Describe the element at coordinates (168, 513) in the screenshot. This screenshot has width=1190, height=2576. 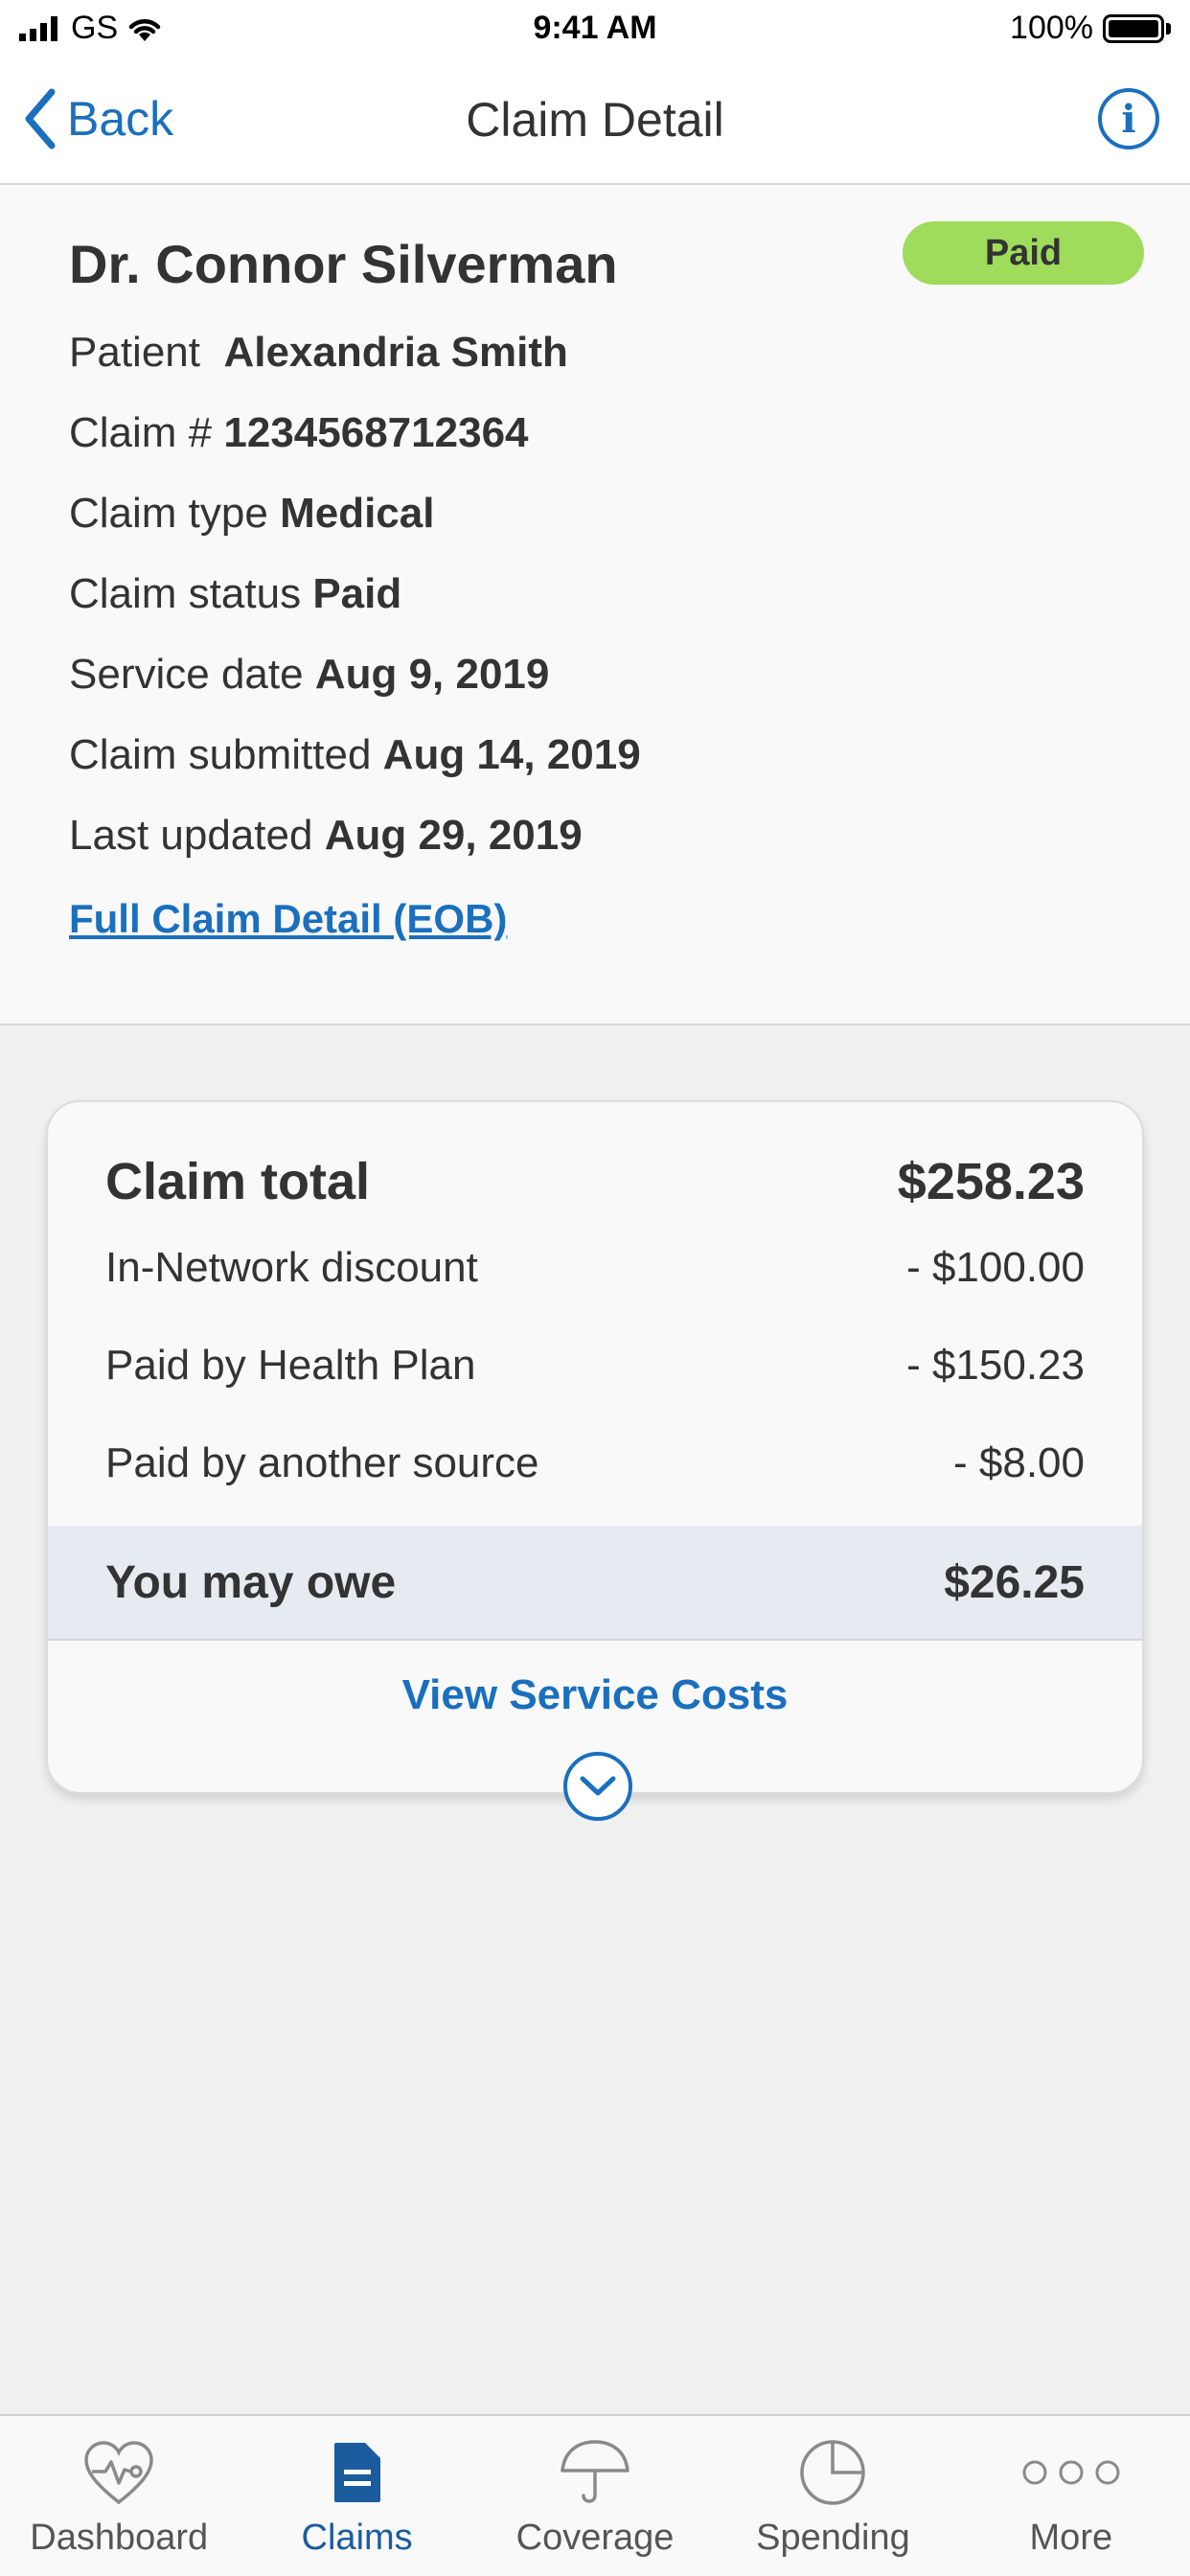
I see `claim-type-label: Claim type` at that location.